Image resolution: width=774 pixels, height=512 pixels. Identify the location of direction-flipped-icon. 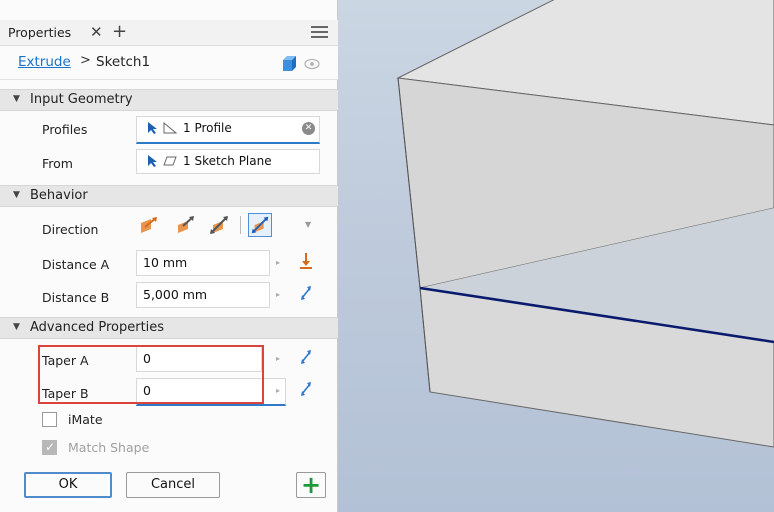
(185, 225).